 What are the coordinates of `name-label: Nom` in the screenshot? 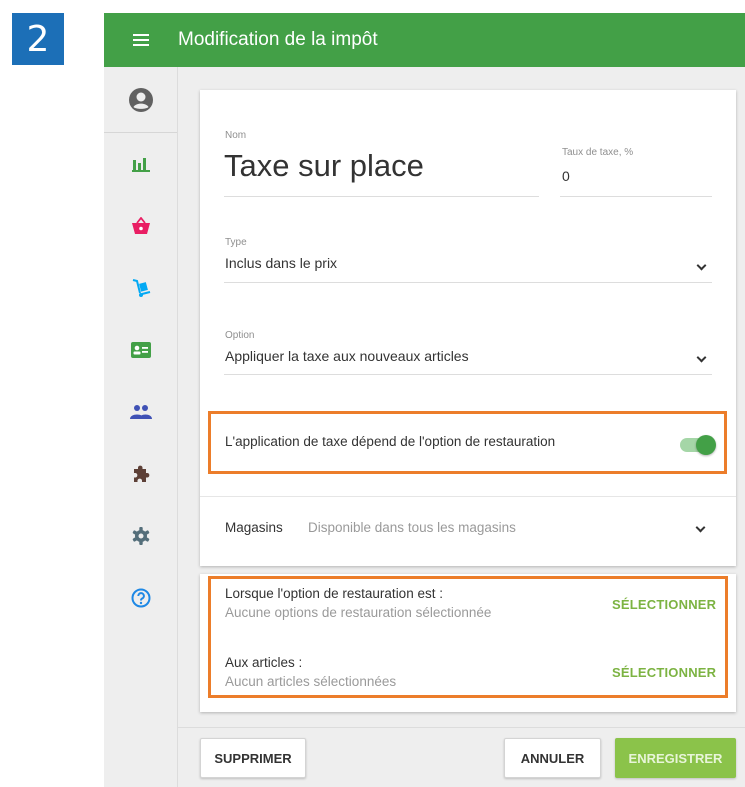 It's located at (236, 135).